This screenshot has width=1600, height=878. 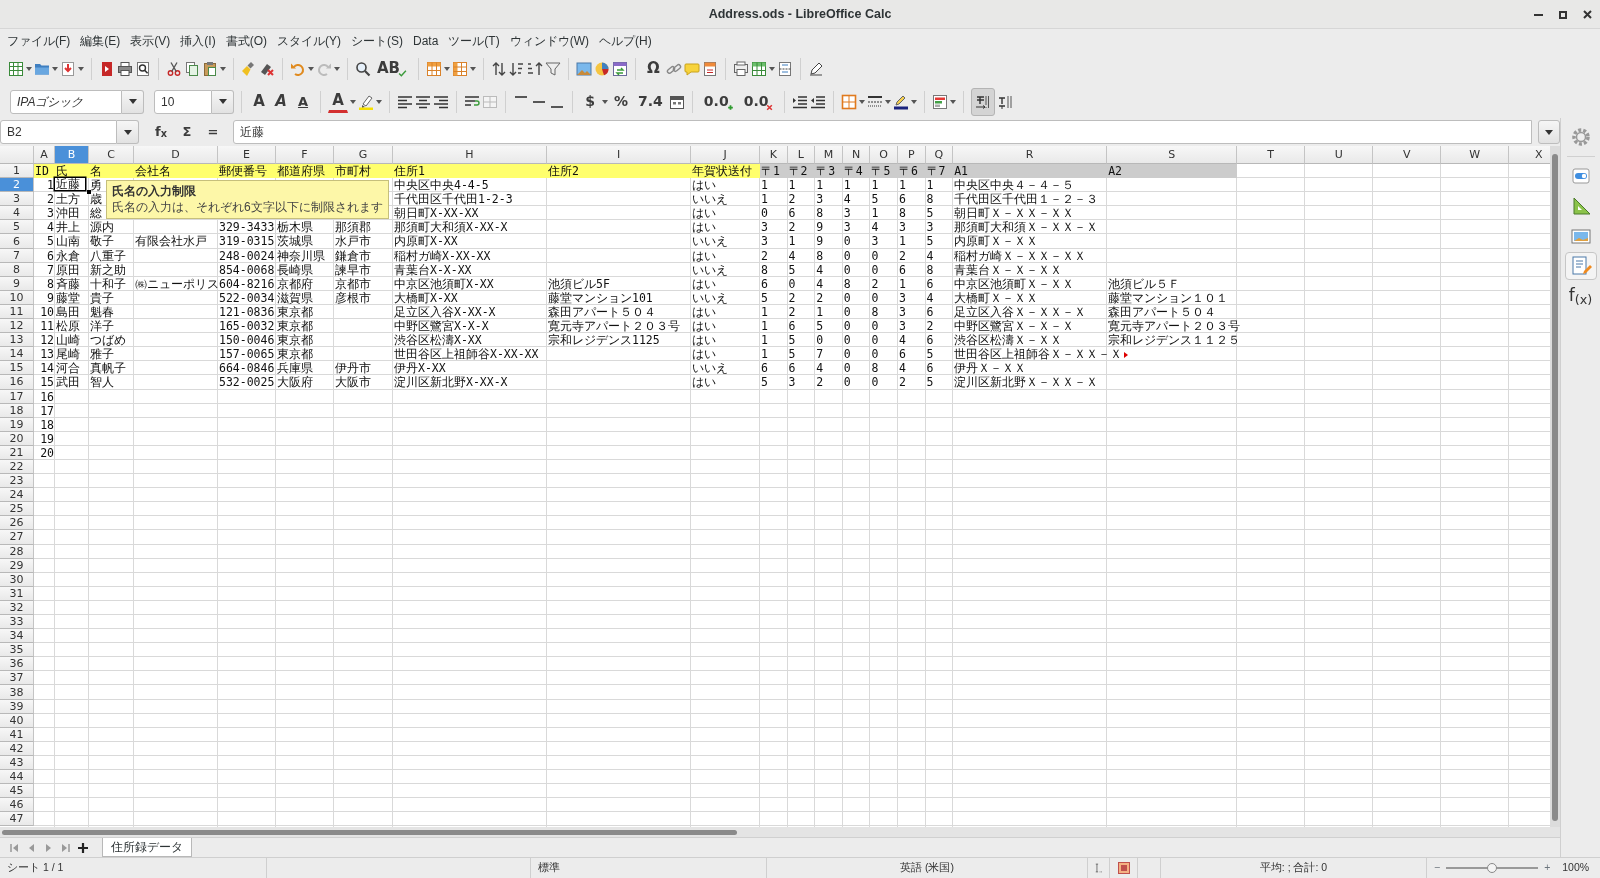 I want to click on column-header: F, so click(x=305, y=155).